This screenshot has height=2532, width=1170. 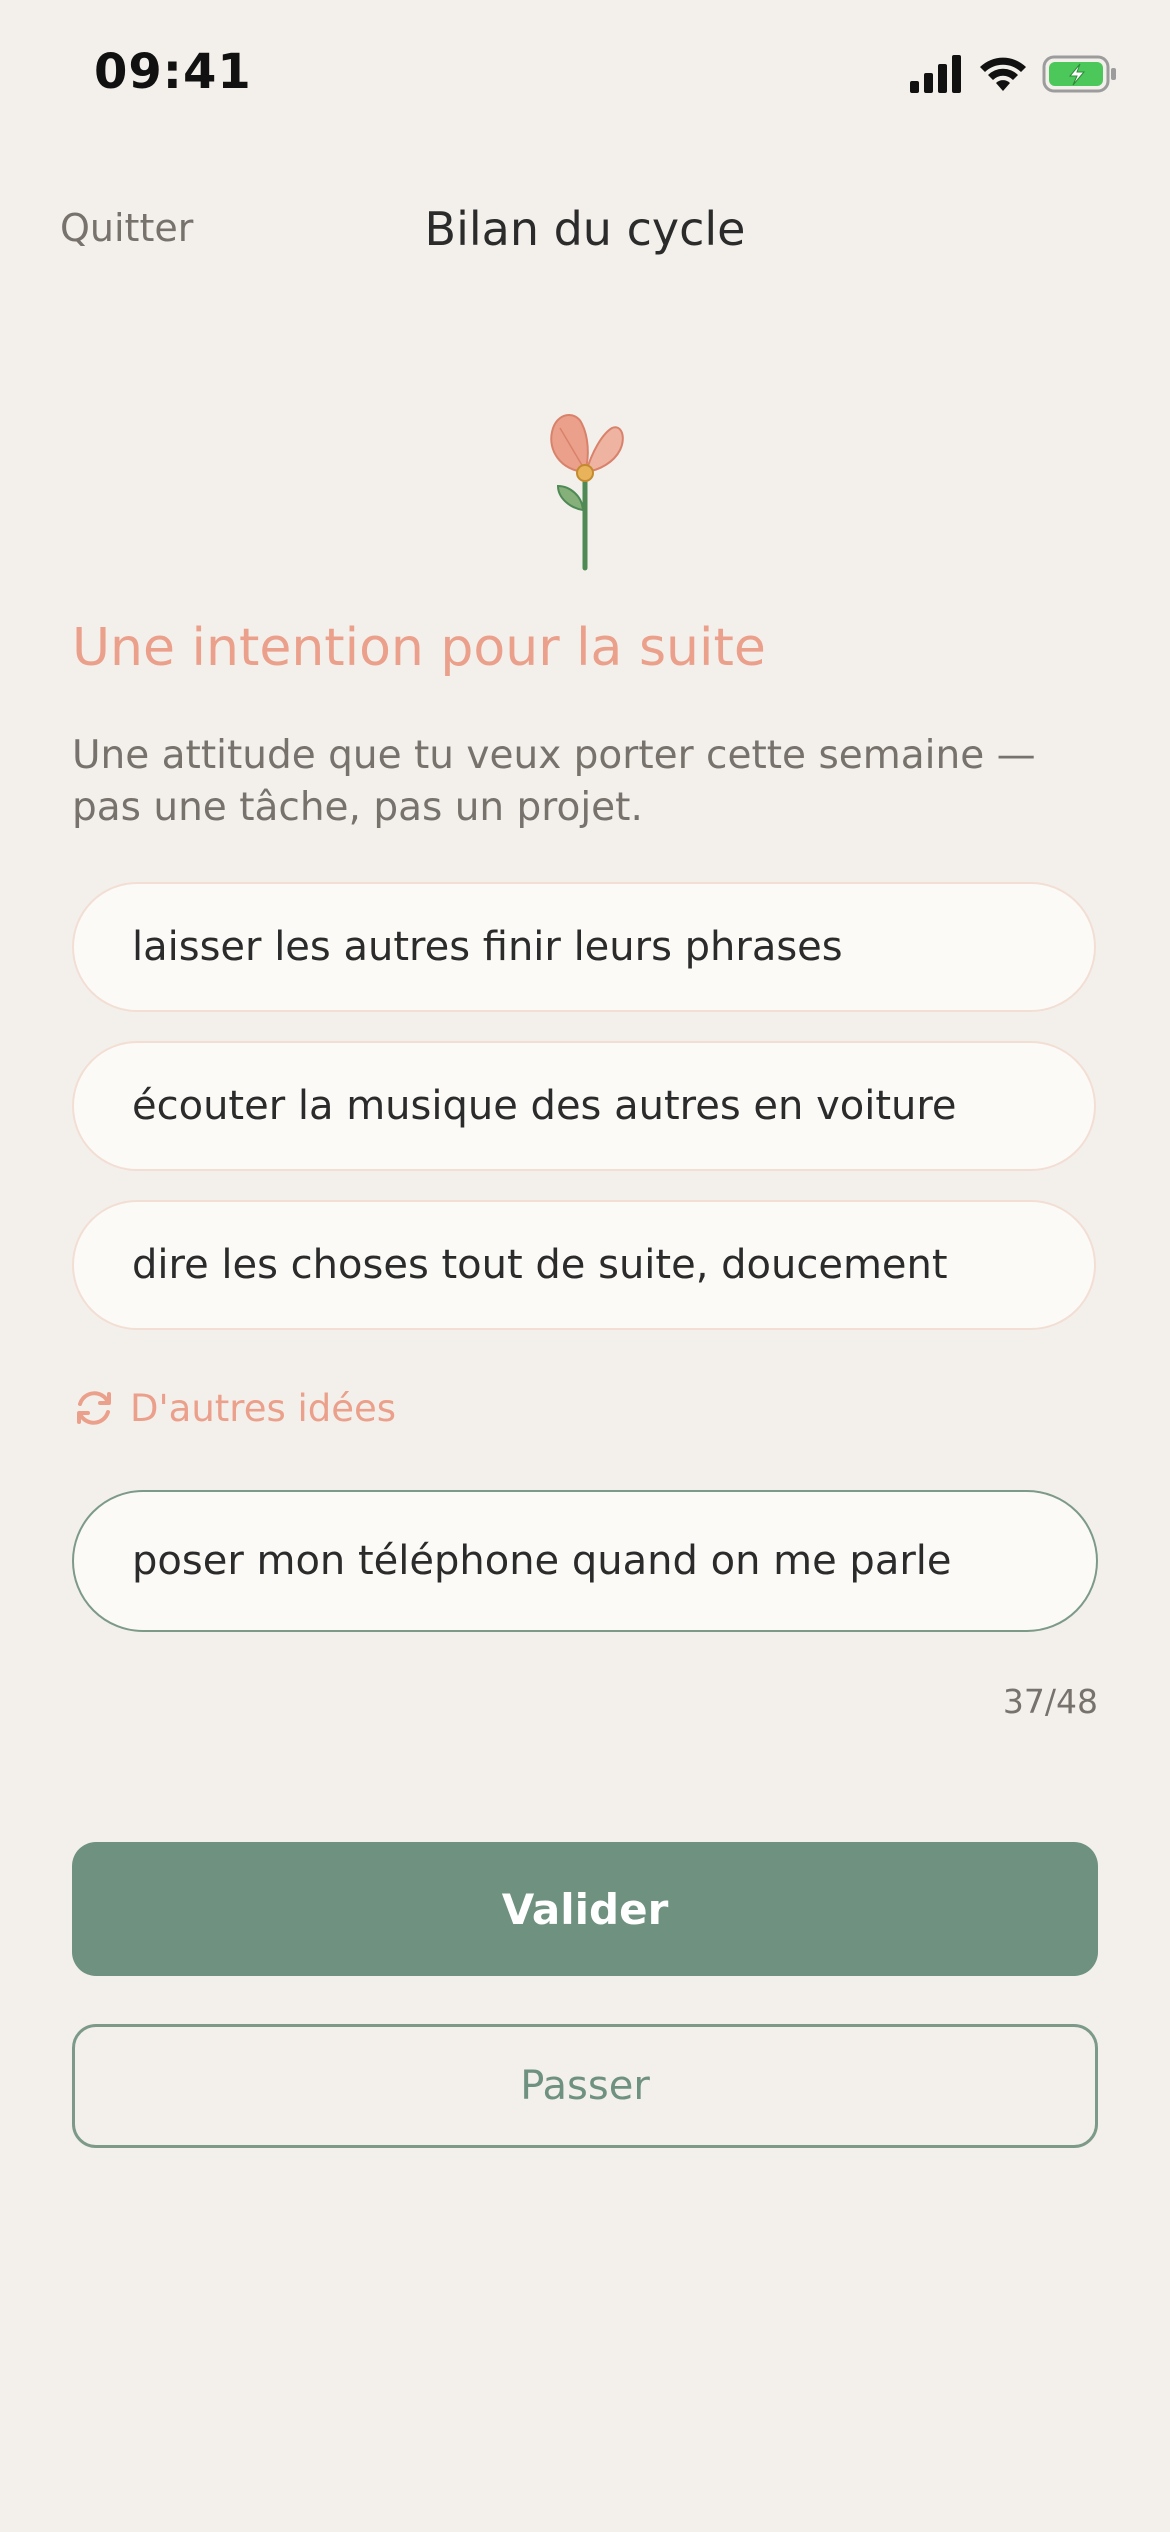 I want to click on battery-icon, so click(x=1079, y=74).